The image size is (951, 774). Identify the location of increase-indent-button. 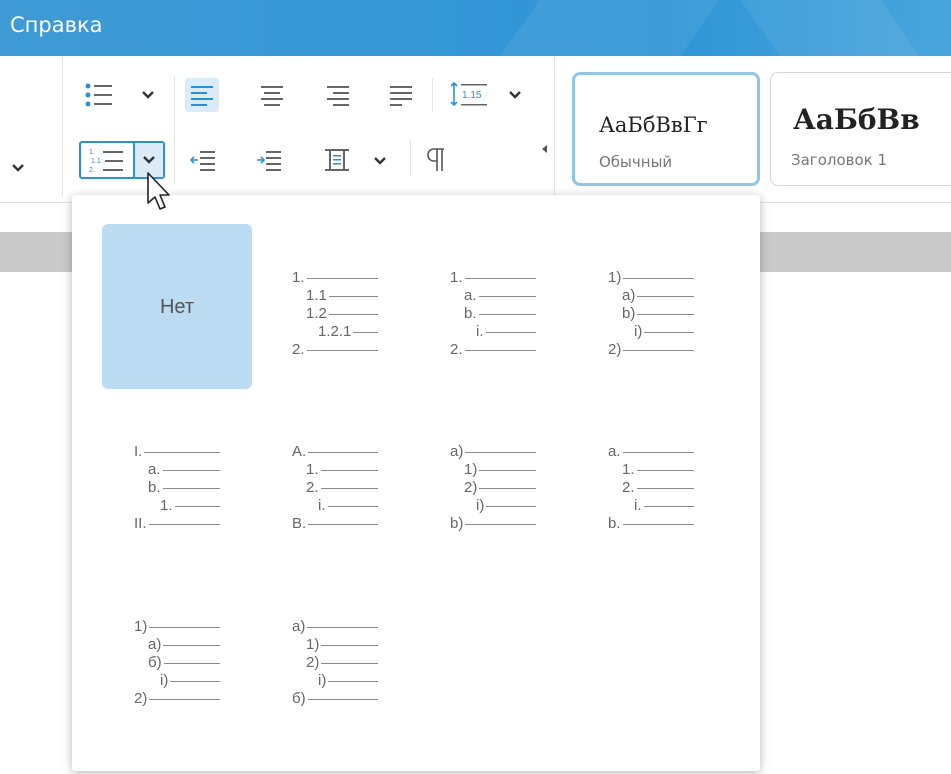
(269, 160).